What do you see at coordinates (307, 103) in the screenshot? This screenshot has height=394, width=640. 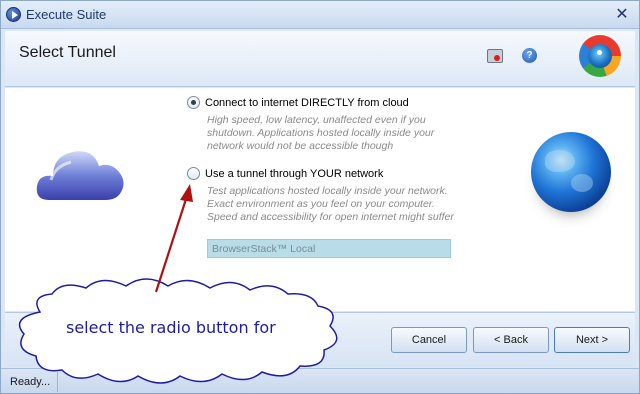 I see `direct-connection-label: Connect to internet DIRECTLY from cloud` at bounding box center [307, 103].